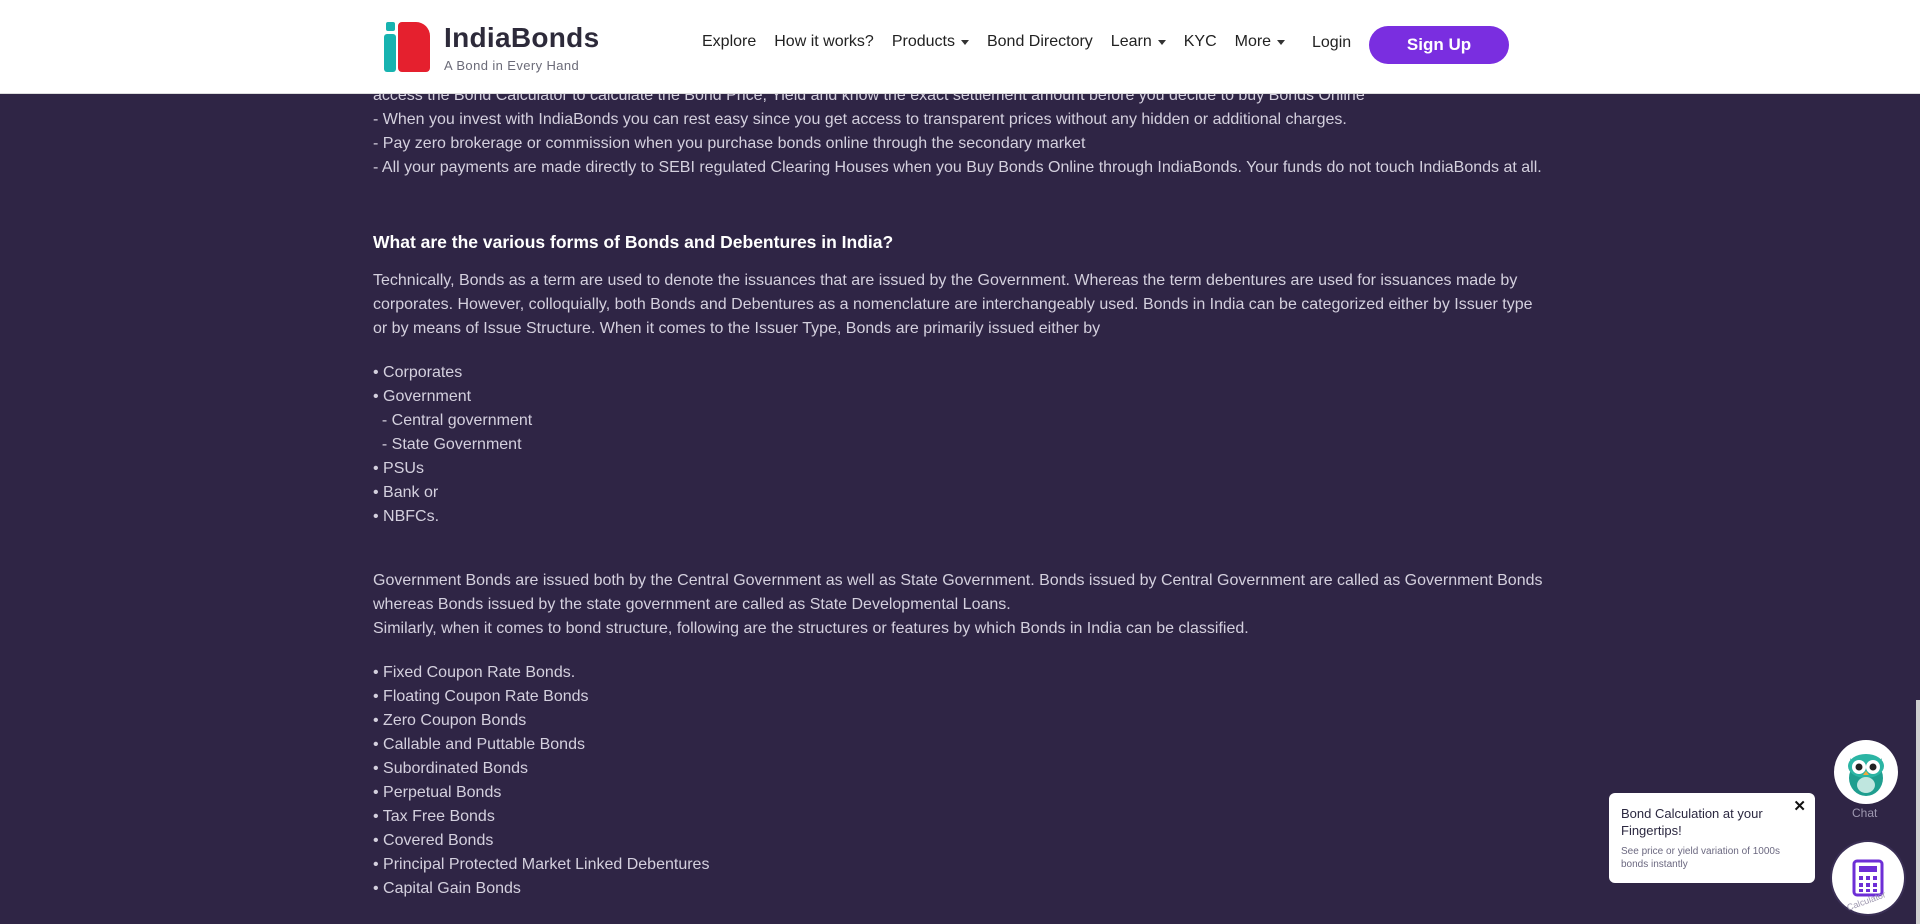  What do you see at coordinates (422, 396) in the screenshot?
I see `list-item: • Government` at bounding box center [422, 396].